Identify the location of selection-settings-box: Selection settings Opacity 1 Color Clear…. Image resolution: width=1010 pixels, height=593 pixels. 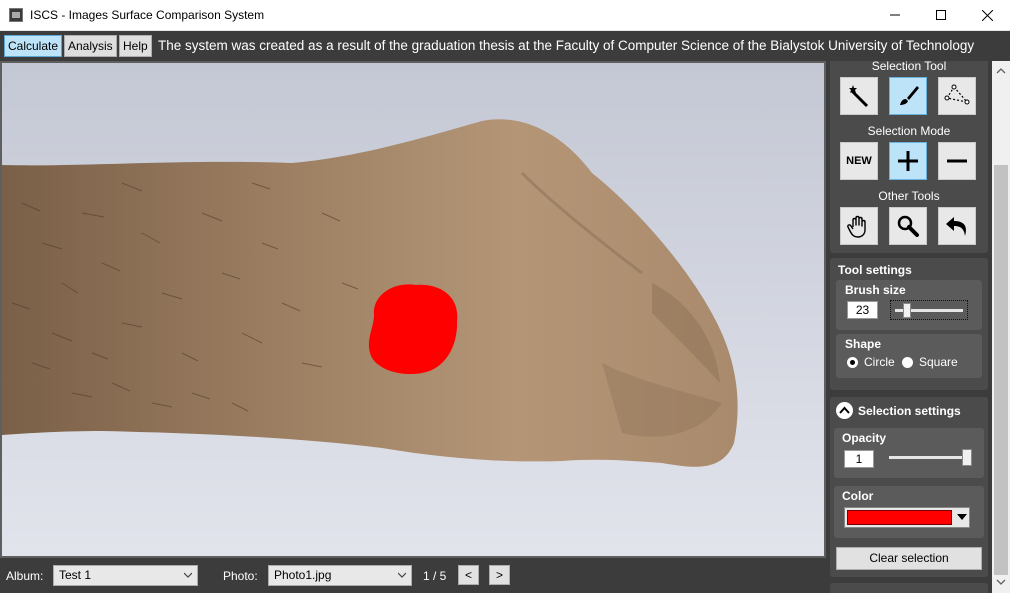
(909, 487).